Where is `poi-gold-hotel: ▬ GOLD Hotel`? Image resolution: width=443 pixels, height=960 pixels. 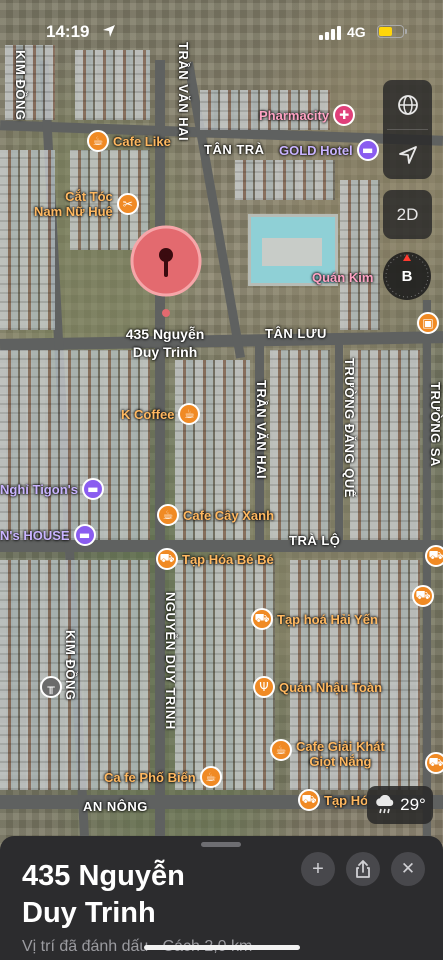 poi-gold-hotel: ▬ GOLD Hotel is located at coordinates (329, 150).